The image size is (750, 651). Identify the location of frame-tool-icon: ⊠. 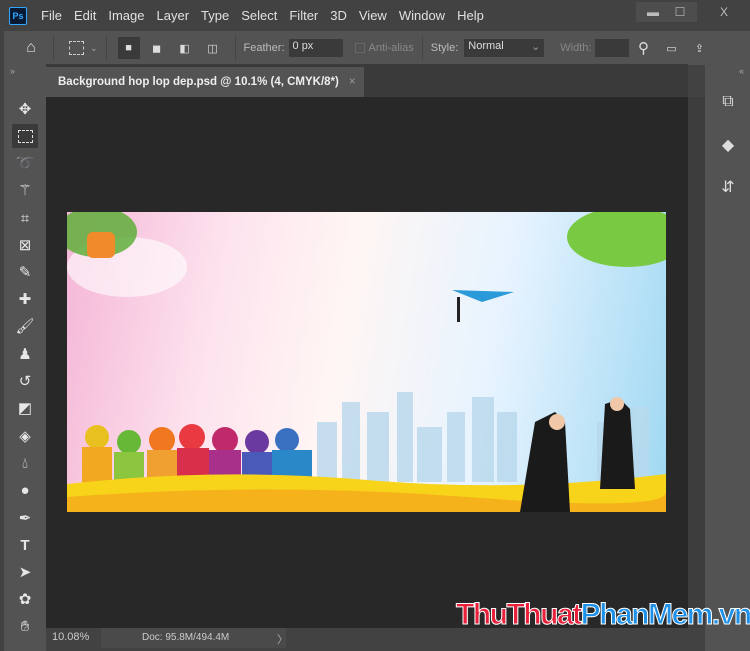
(25, 245).